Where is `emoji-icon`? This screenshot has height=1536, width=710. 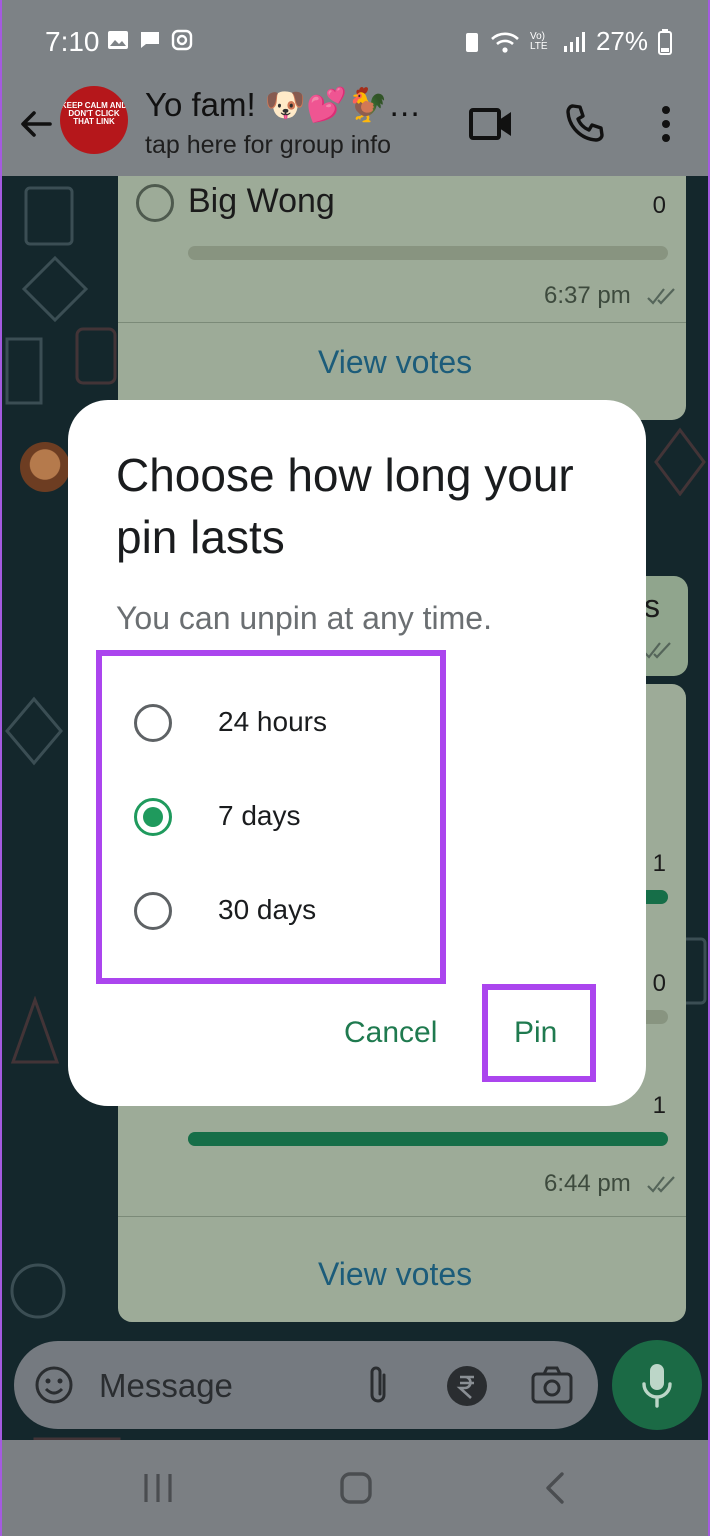 emoji-icon is located at coordinates (54, 1385).